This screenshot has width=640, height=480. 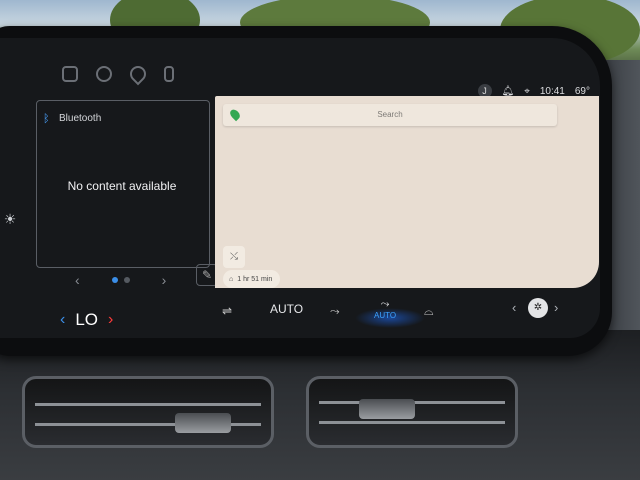 What do you see at coordinates (62, 320) in the screenshot?
I see `temp-down-chevron-icon: ‹` at bounding box center [62, 320].